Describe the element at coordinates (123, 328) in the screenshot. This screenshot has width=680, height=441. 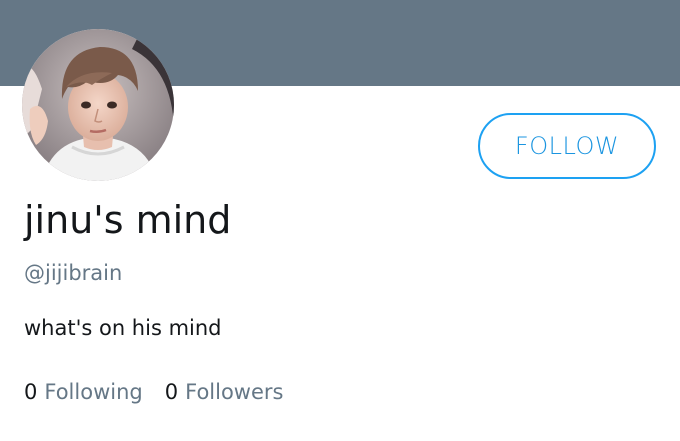
I see `profile-bio: what's on his mind` at that location.